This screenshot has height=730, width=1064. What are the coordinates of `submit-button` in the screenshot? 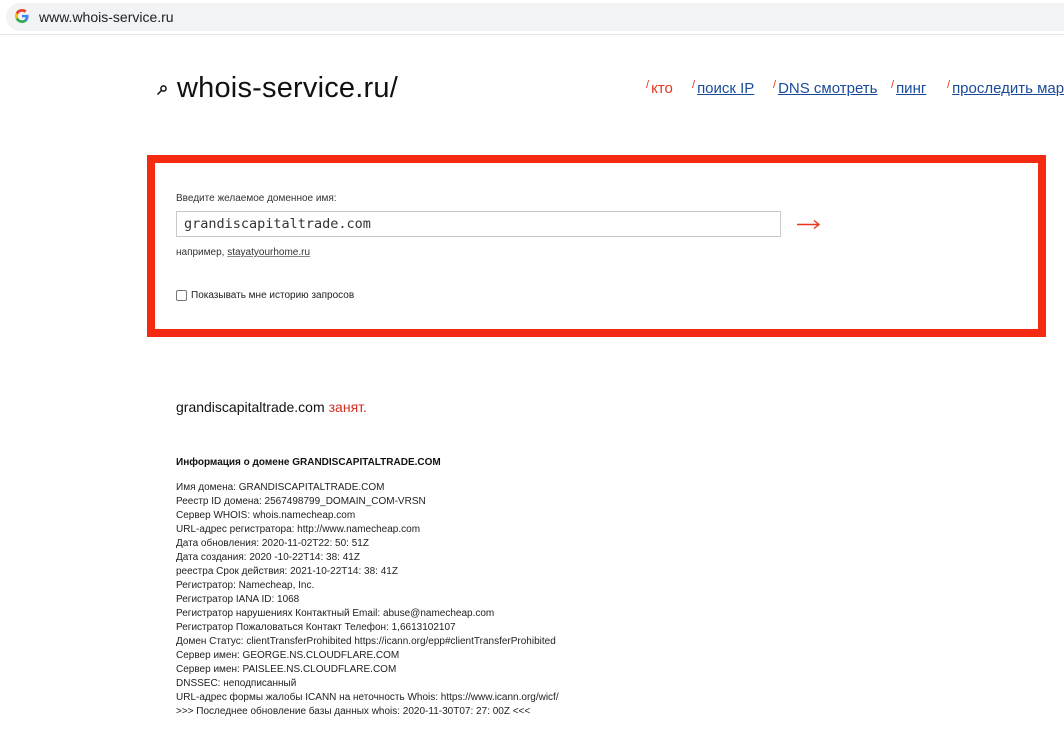 It's located at (809, 224).